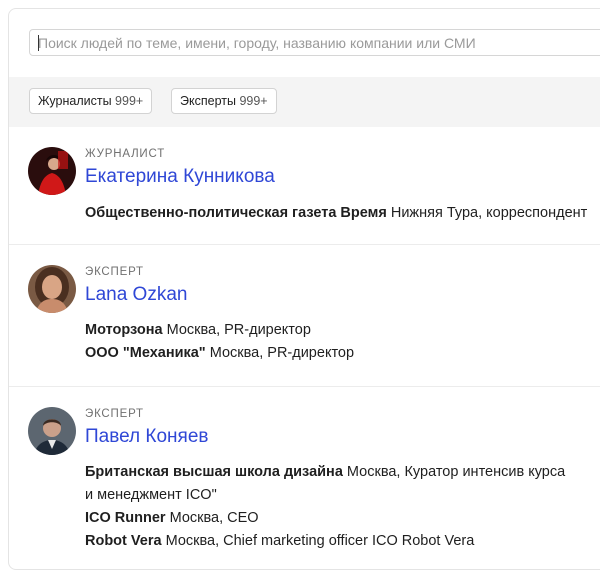 The height and width of the screenshot is (570, 600). What do you see at coordinates (214, 518) in the screenshot?
I see `job-details: Москва, CEO` at bounding box center [214, 518].